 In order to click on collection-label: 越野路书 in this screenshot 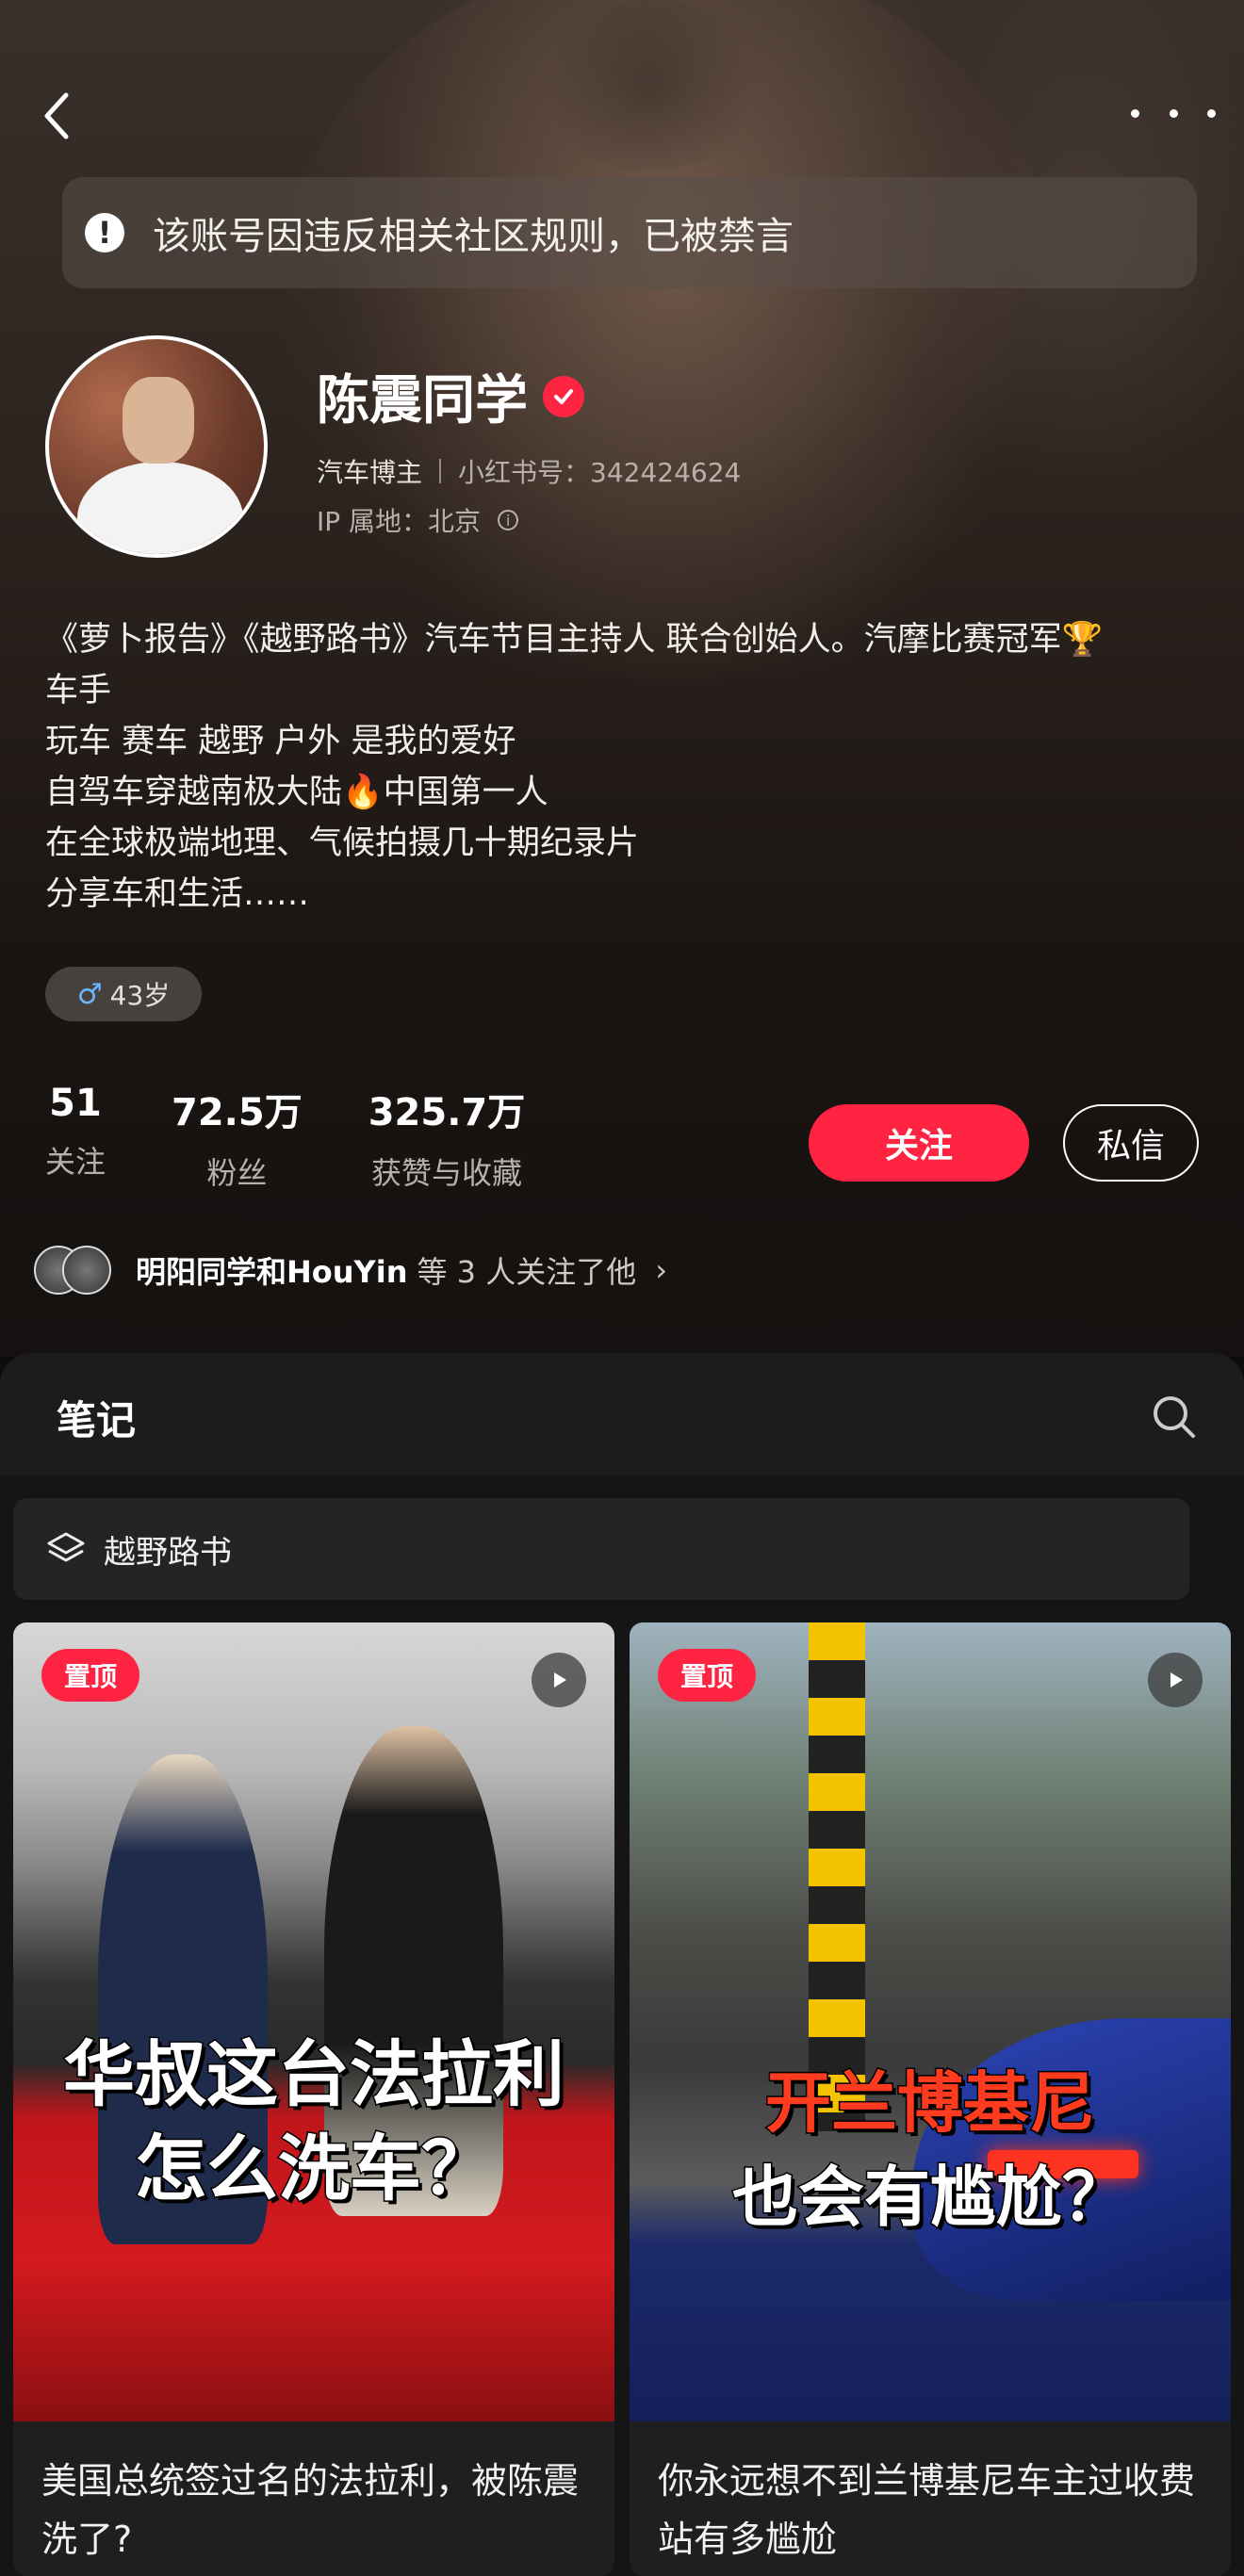, I will do `click(168, 1552)`.